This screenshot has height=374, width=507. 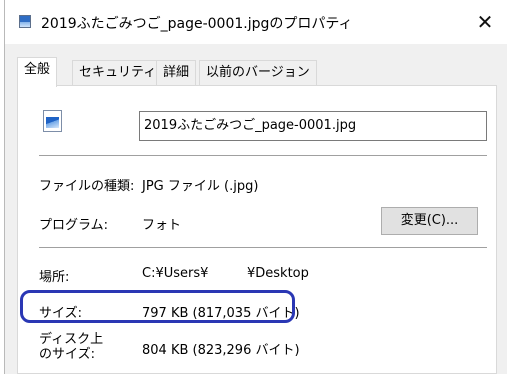 What do you see at coordinates (313, 126) in the screenshot?
I see `file-name-field: 2019ふたごみつご_page-0001.jpg` at bounding box center [313, 126].